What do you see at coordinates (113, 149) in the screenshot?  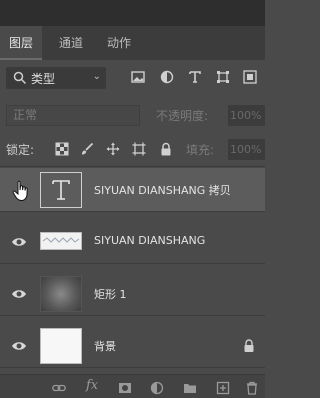 I see `move-icon` at bounding box center [113, 149].